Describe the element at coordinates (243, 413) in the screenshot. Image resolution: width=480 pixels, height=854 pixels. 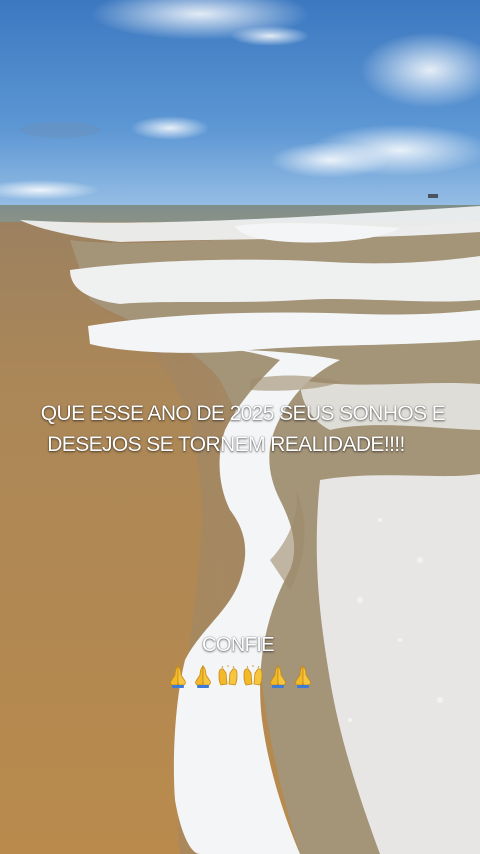
I see `caption-line-1: QUE ESSE ANO DE 2025 SEUS SONHOS E` at that location.